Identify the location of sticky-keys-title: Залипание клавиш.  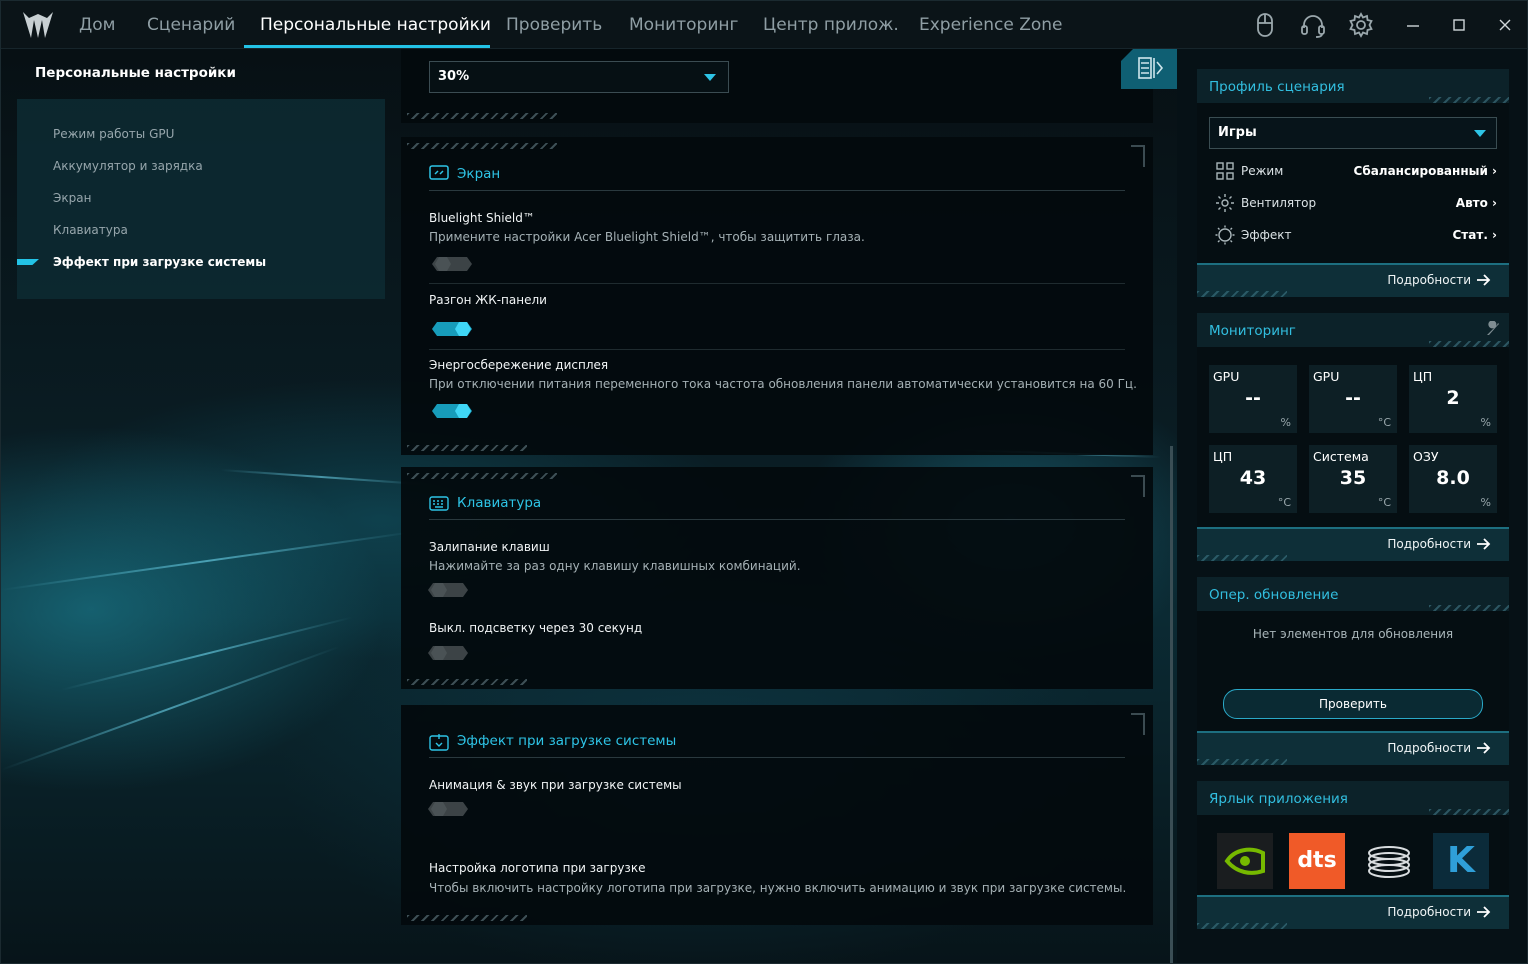
(489, 547).